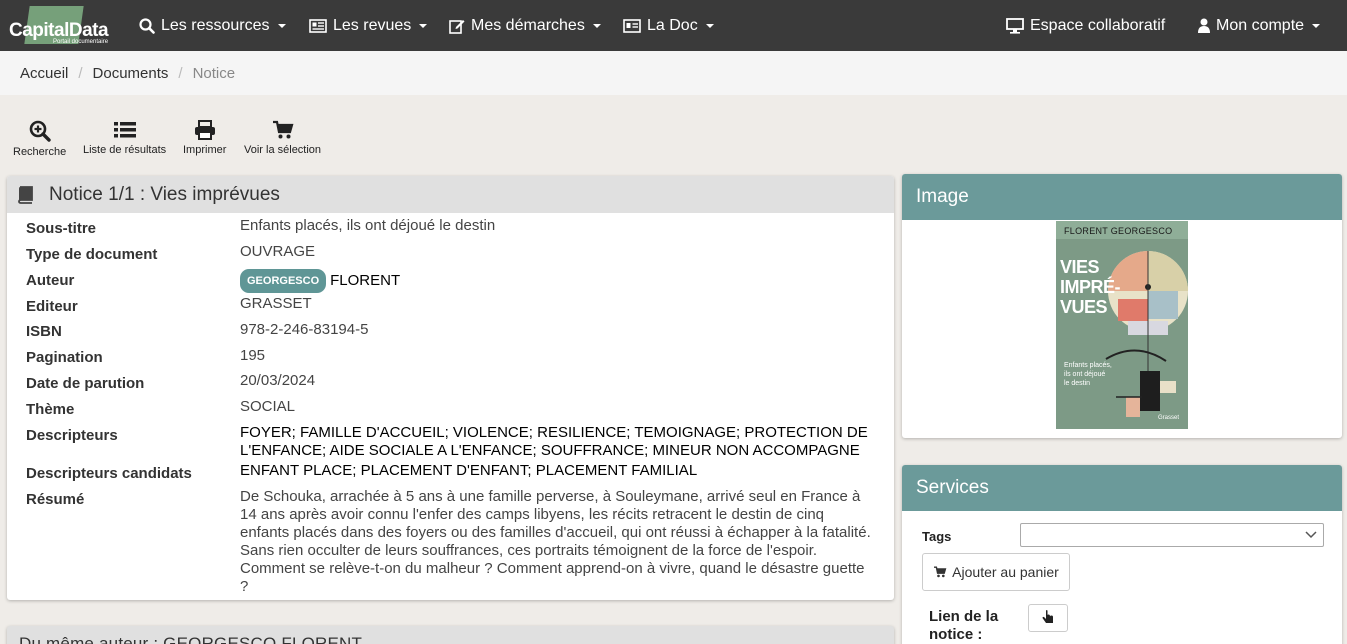  I want to click on nav-mon-compte: Mon compte, so click(1259, 25).